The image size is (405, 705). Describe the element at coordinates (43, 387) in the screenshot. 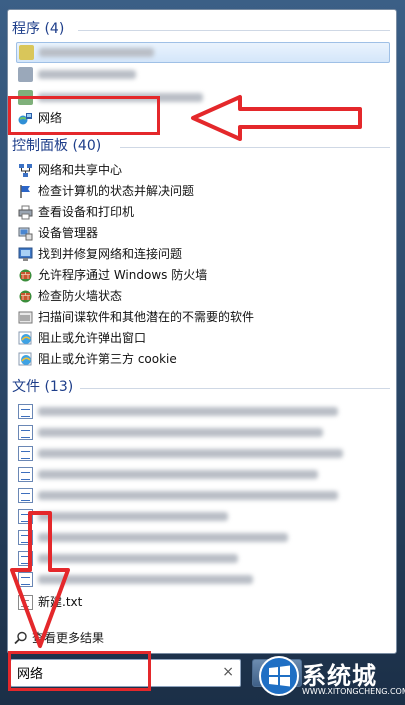

I see `section-header-files: 文件 (13)` at that location.